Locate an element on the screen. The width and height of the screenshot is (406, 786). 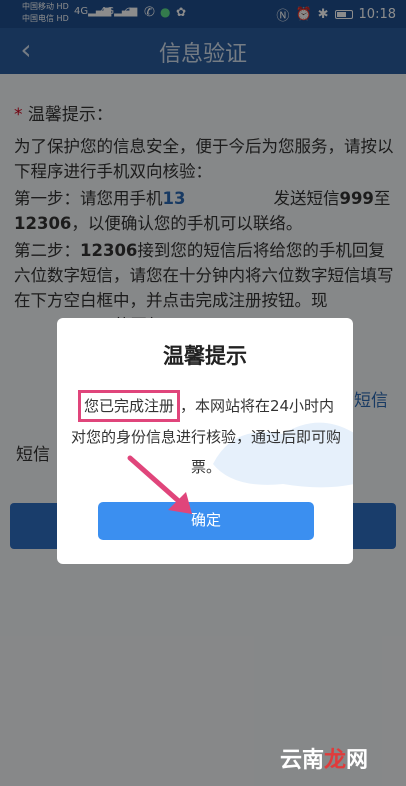
watermark: 云南龙网 is located at coordinates (323, 760).